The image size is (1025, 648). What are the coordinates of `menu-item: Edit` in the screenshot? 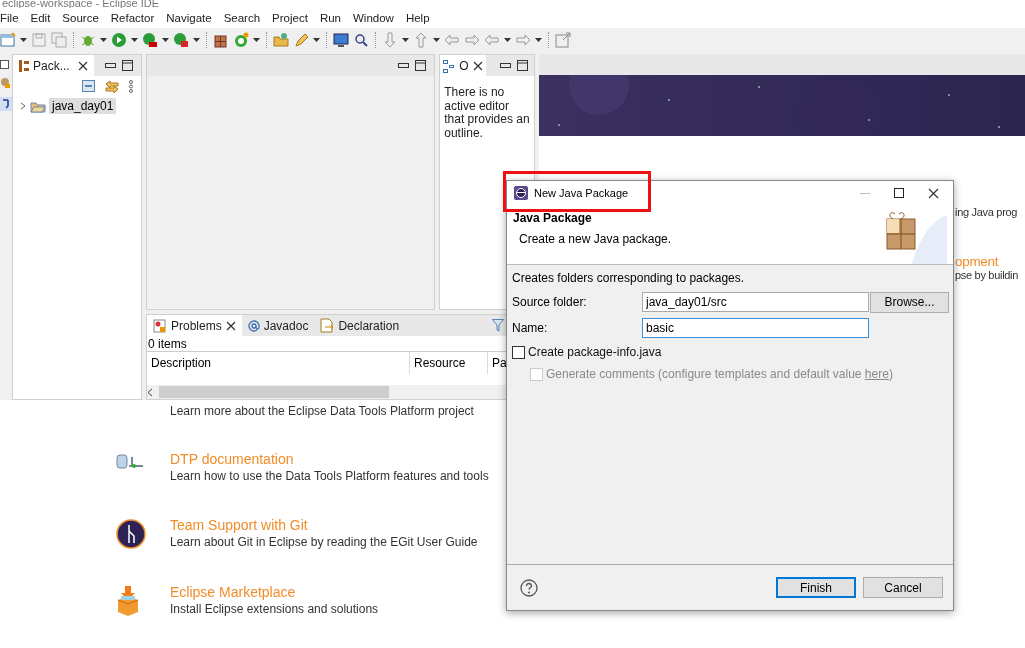 It's located at (40, 18).